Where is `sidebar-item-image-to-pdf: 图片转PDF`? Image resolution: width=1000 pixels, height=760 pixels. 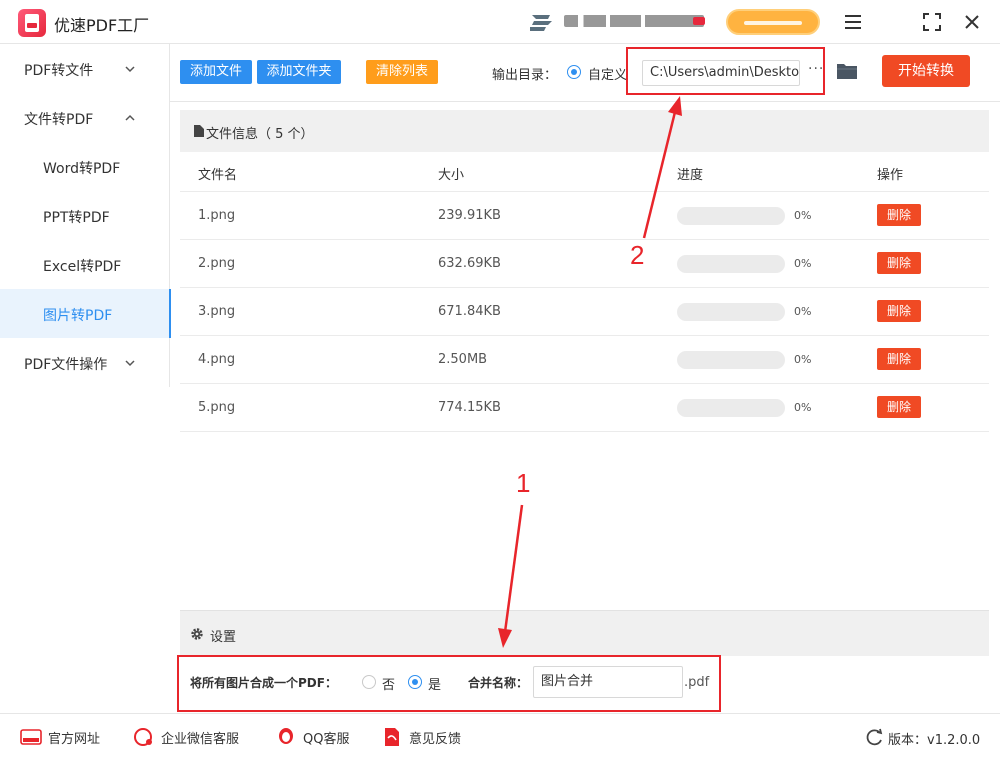 sidebar-item-image-to-pdf: 图片转PDF is located at coordinates (85, 313).